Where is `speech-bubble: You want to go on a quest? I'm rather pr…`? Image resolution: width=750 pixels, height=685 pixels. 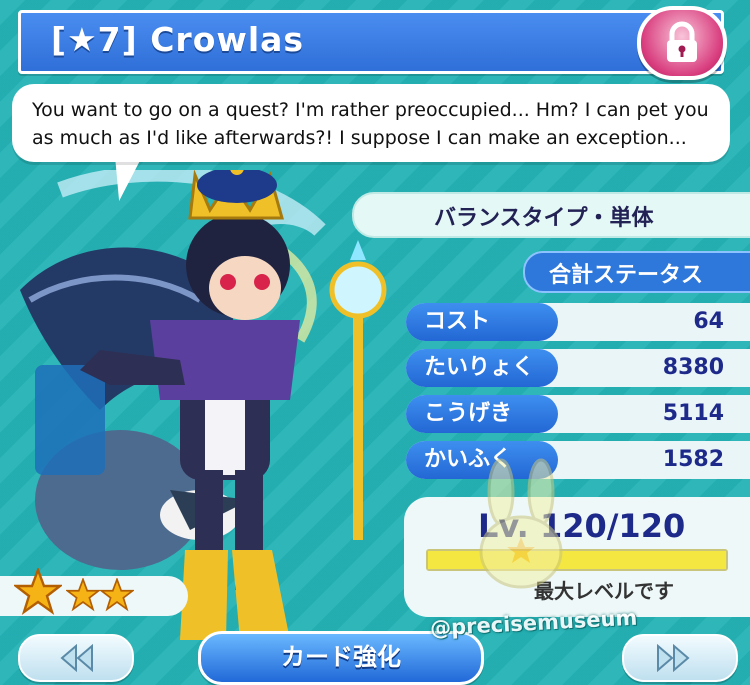
speech-bubble: You want to go on a quest? I'm rather pr… is located at coordinates (371, 123).